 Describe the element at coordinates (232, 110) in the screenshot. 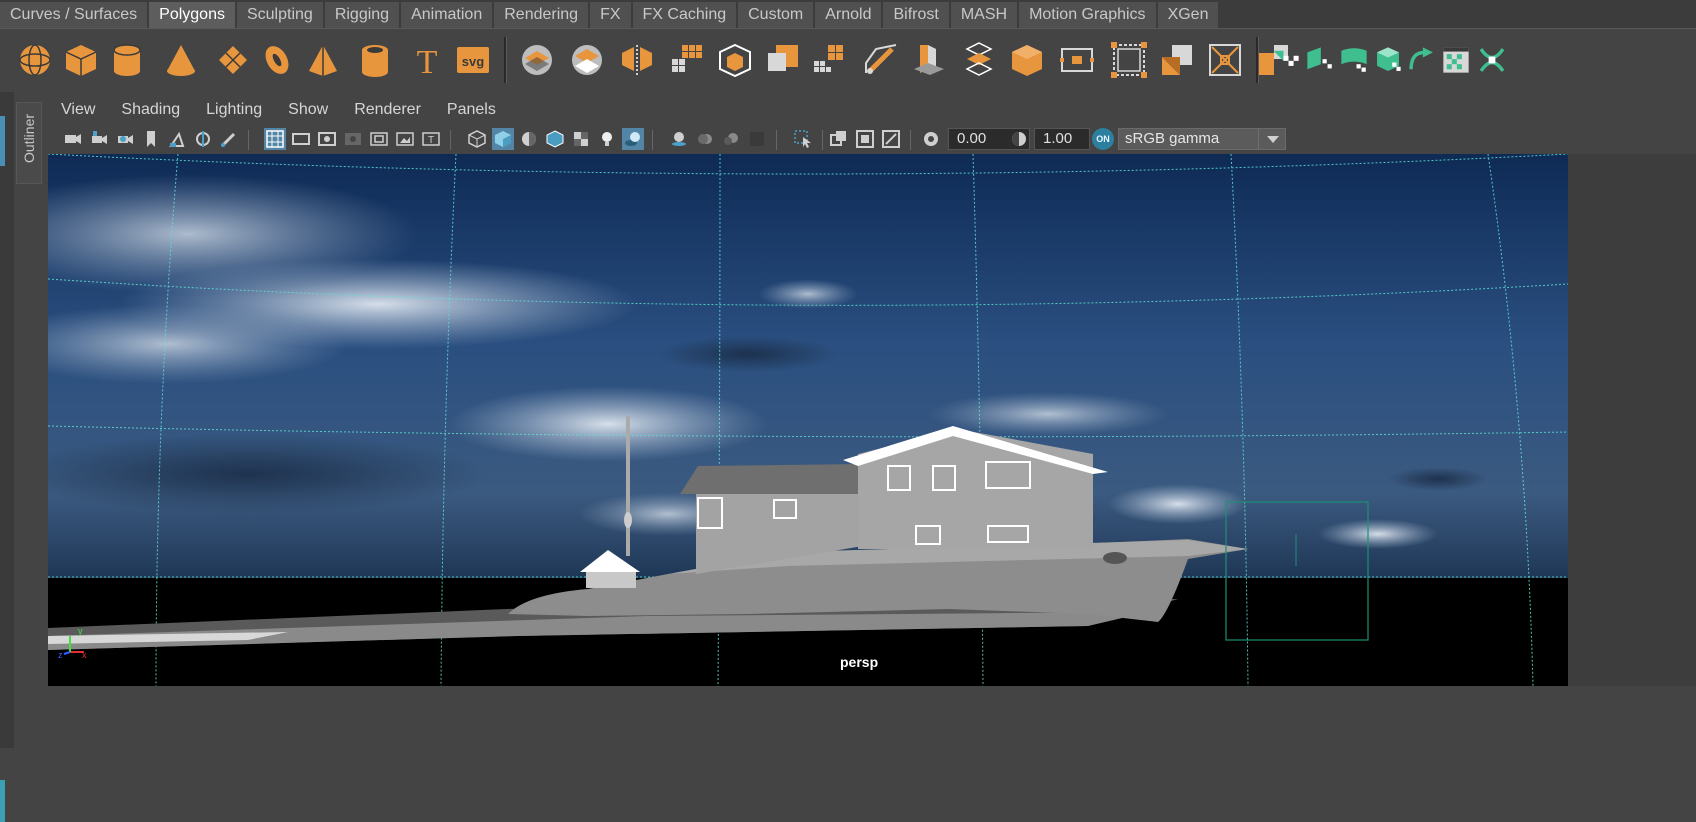

I see `menu-lighting: Lighting` at that location.